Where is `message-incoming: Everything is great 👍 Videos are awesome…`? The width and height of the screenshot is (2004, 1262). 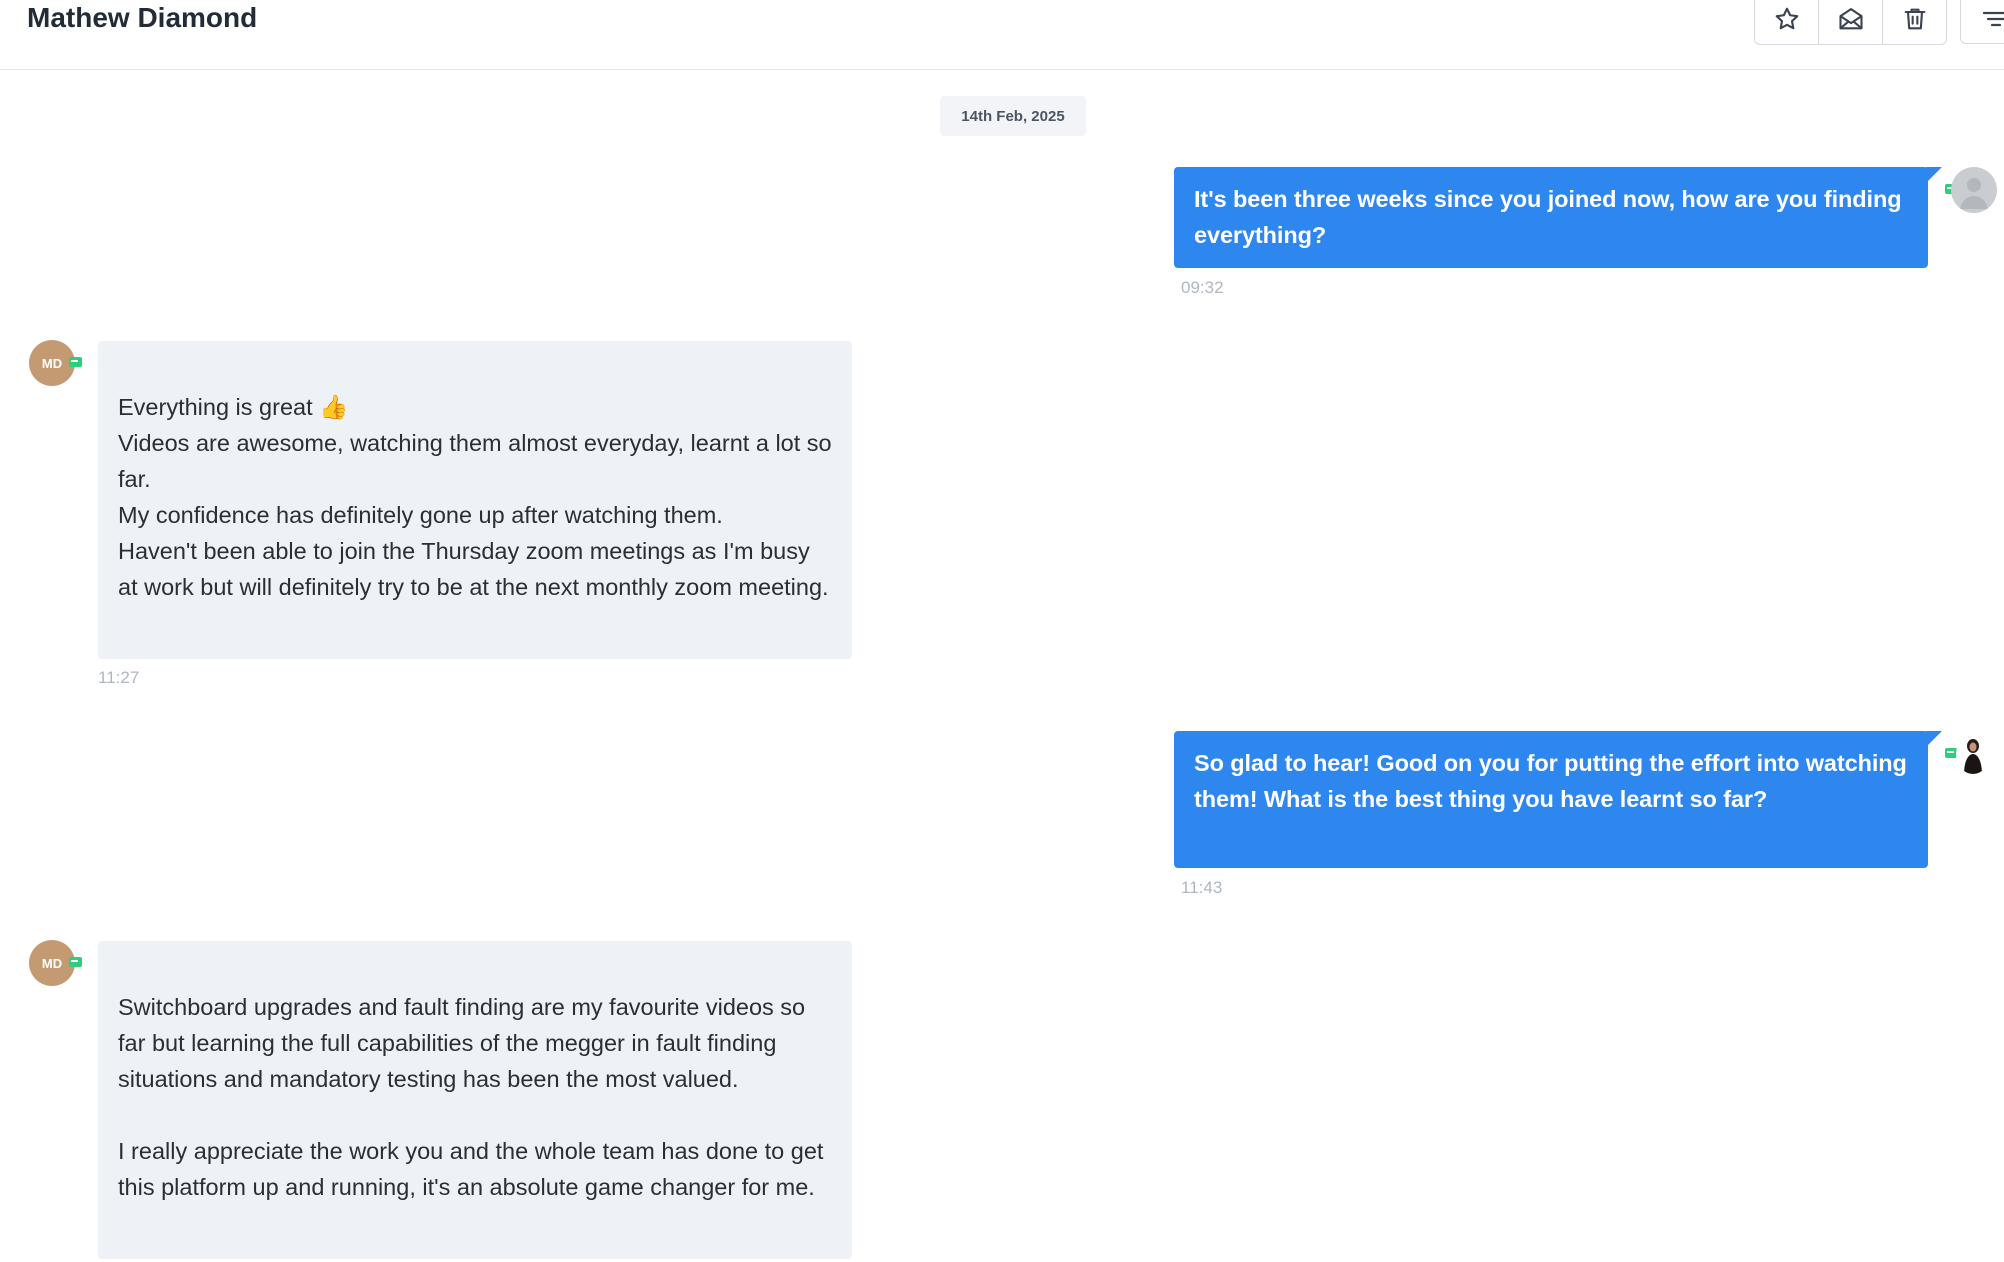 message-incoming: Everything is great 👍 Videos are awesome… is located at coordinates (475, 500).